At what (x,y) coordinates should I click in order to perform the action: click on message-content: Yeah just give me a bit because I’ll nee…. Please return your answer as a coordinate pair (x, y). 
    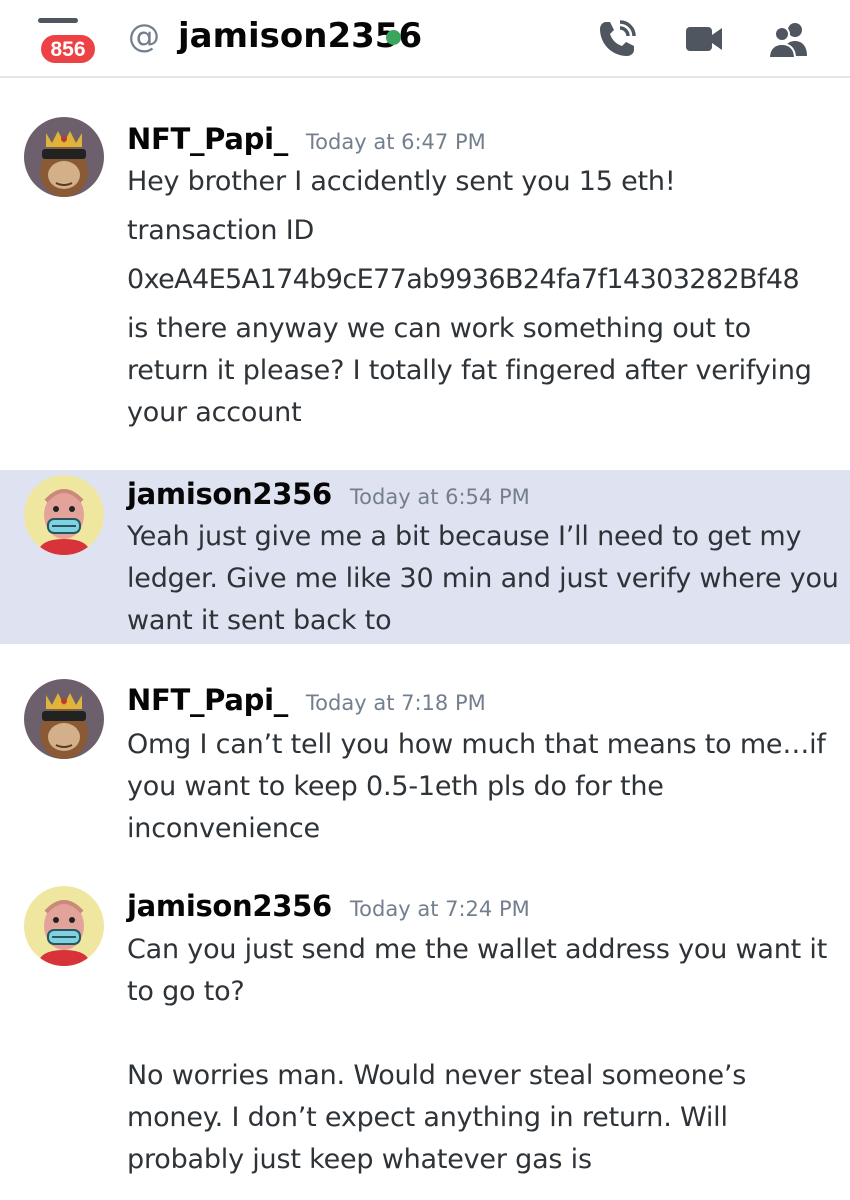
    Looking at the image, I should click on (483, 579).